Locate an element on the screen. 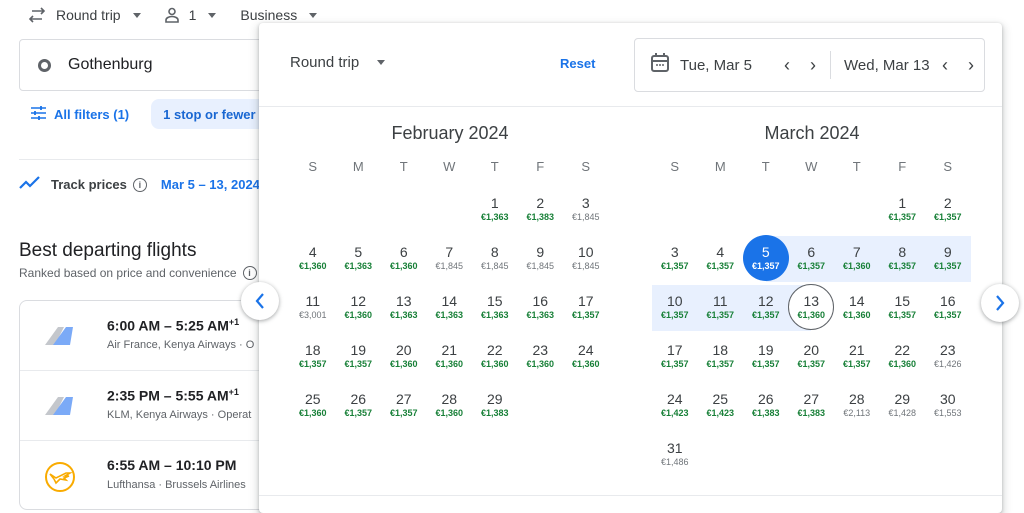 This screenshot has width=1024, height=513. calendar-day: 20 €1,360 is located at coordinates (404, 357).